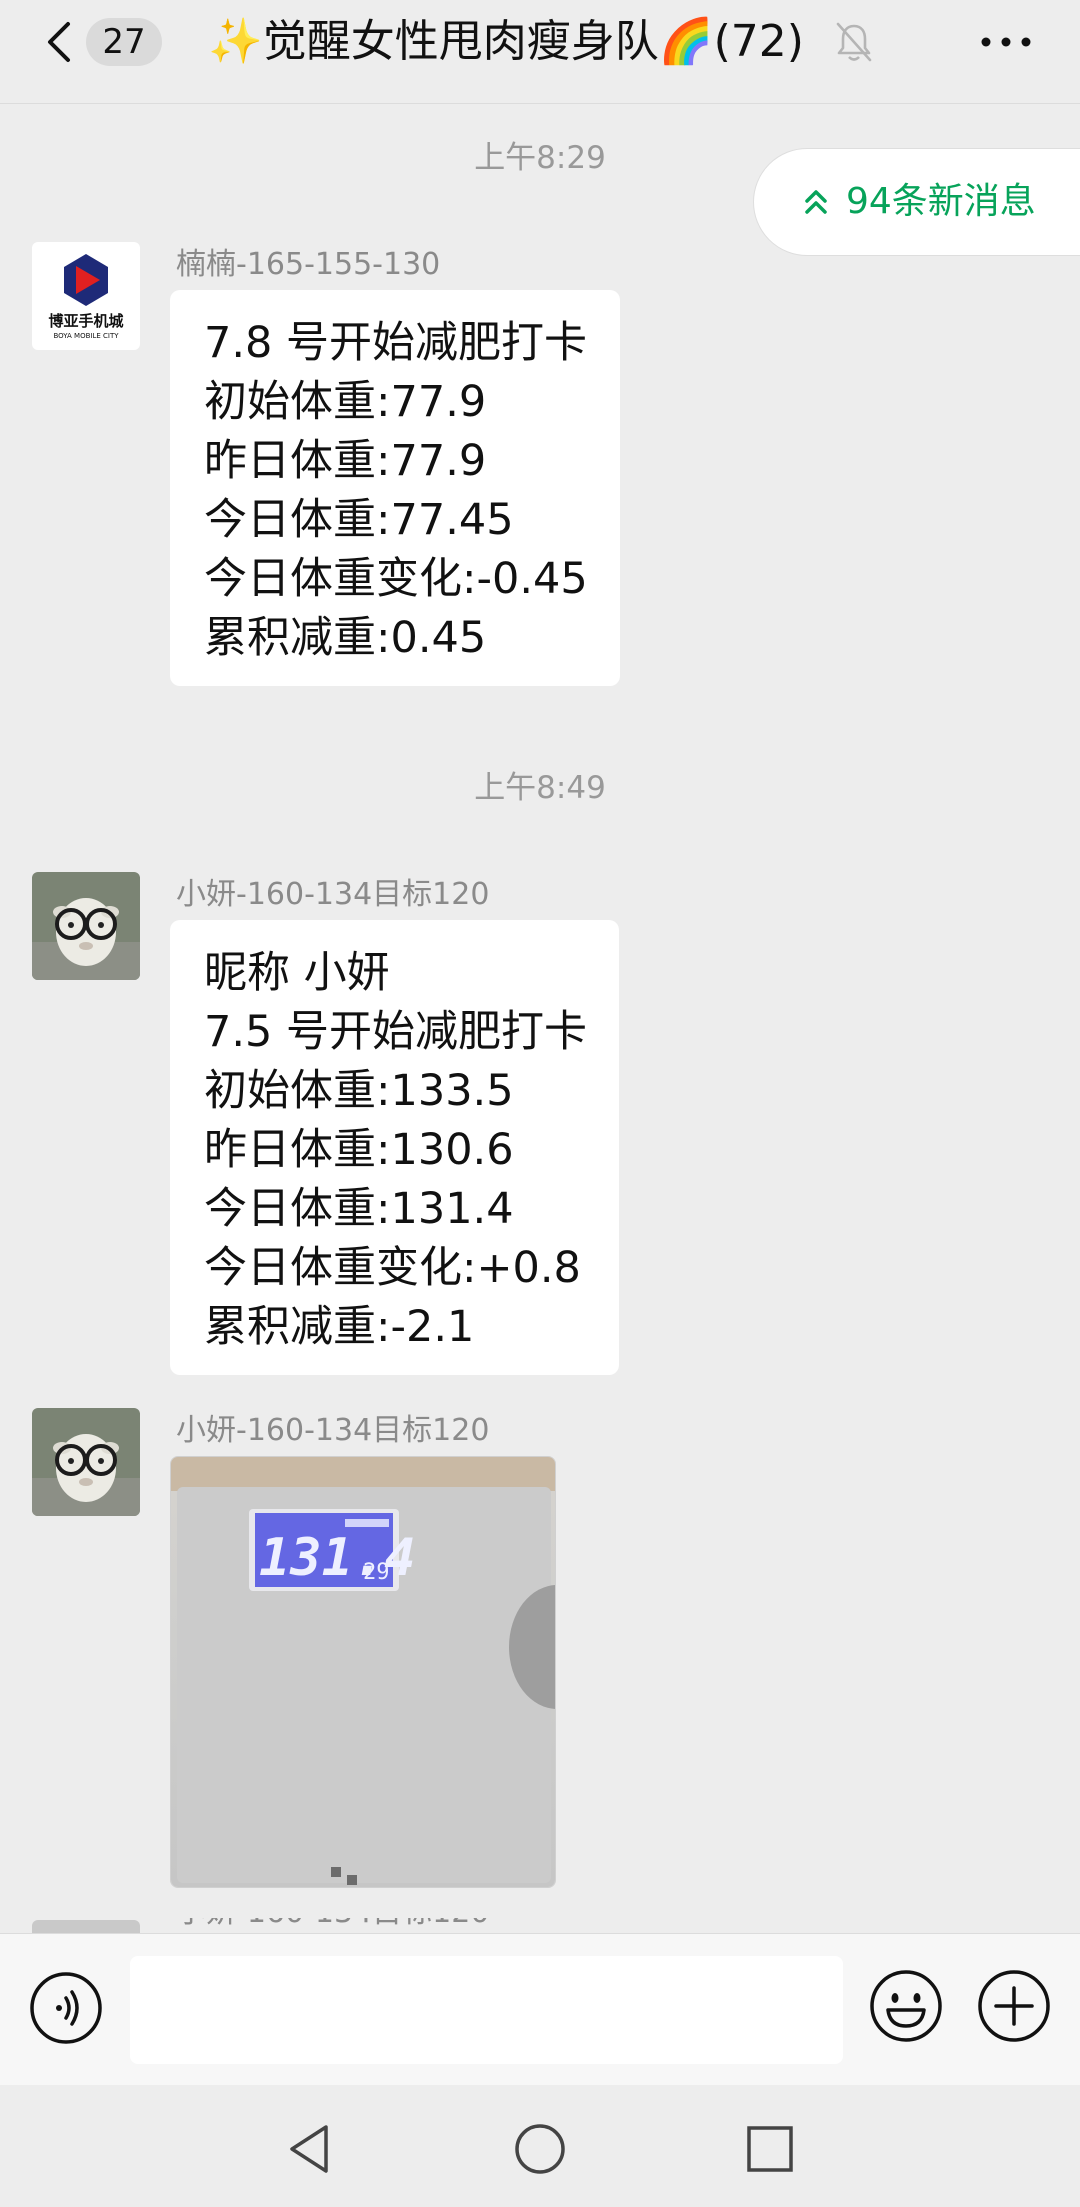  Describe the element at coordinates (345, 402) in the screenshot. I see `message-line: 初始体重:77.9` at that location.